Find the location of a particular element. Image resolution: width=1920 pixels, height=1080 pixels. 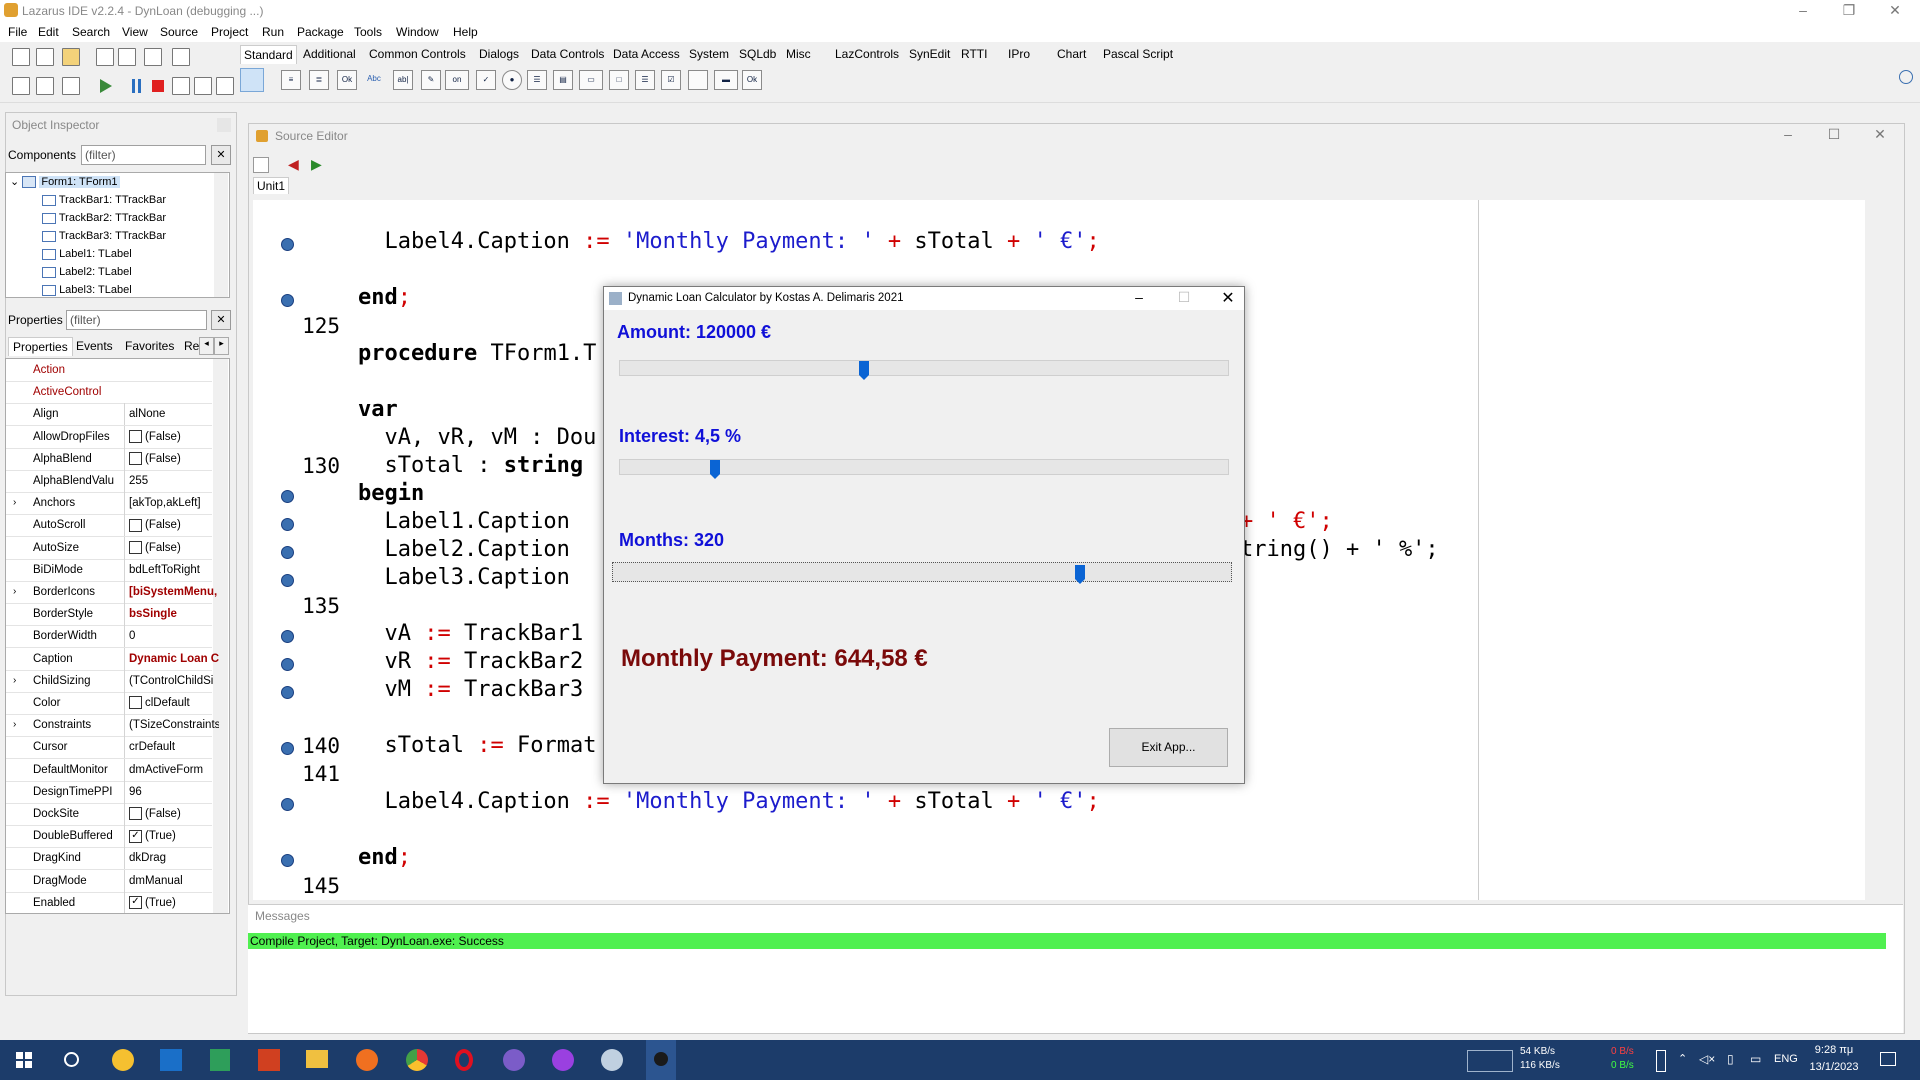

editor-menu-icon is located at coordinates (261, 165).